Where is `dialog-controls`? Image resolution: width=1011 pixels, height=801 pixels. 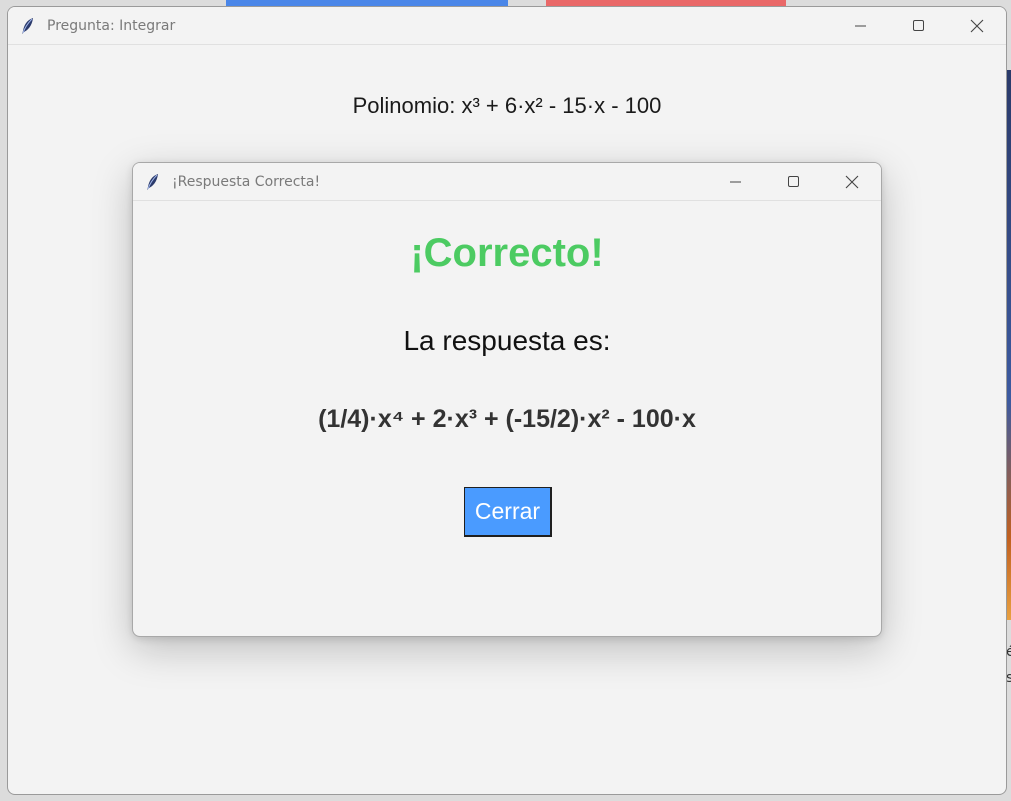
dialog-controls is located at coordinates (794, 182).